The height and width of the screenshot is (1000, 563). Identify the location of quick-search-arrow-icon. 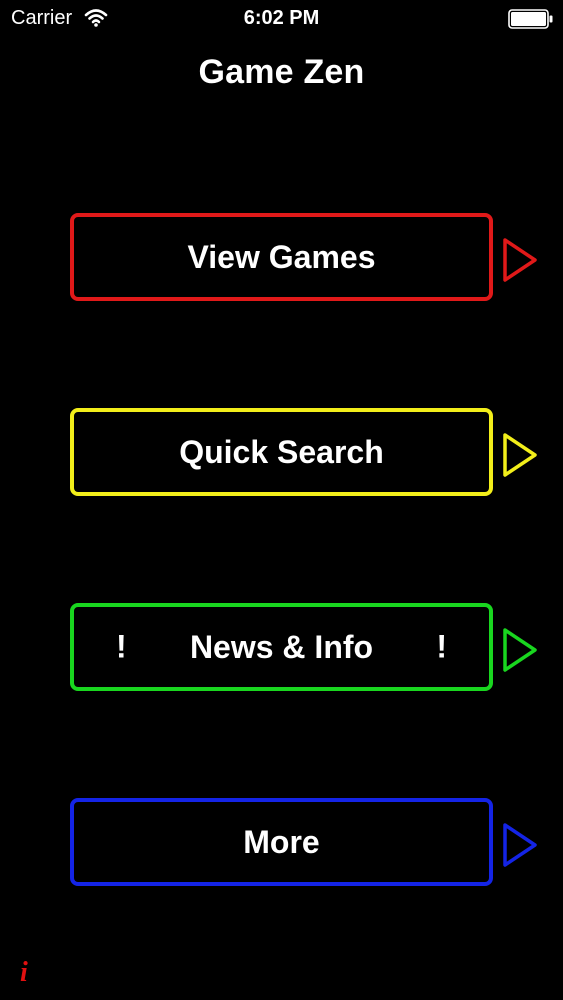
(520, 455).